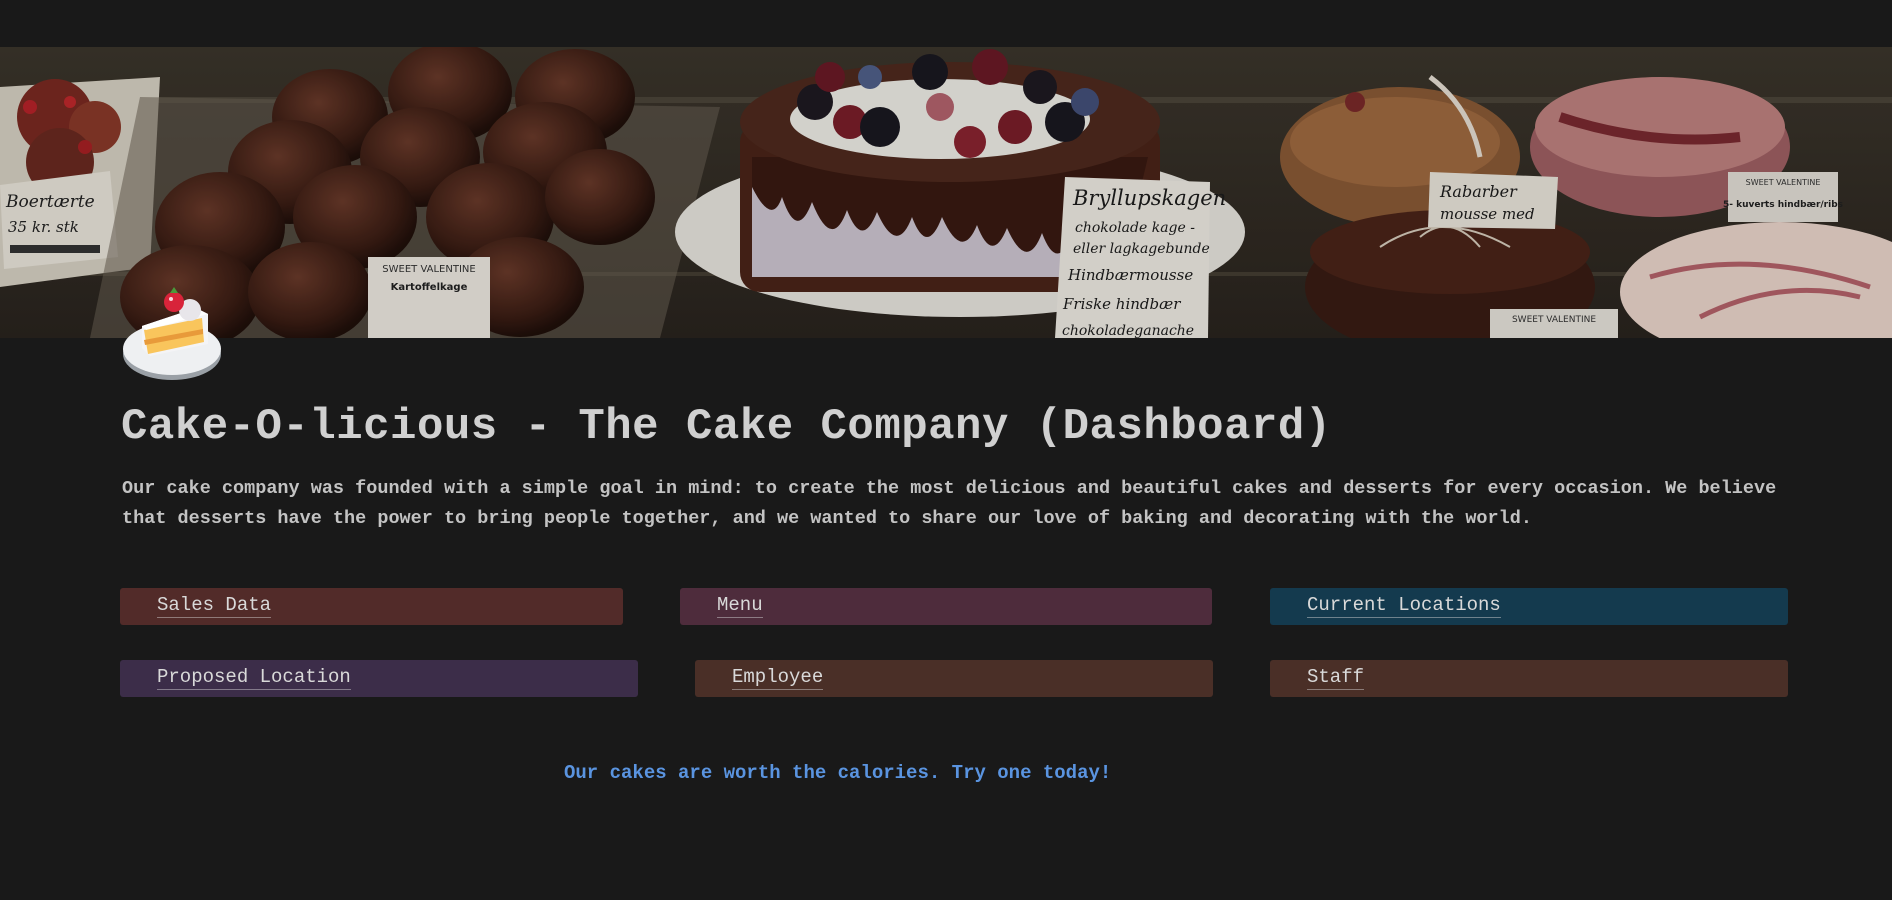 The width and height of the screenshot is (1892, 900). What do you see at coordinates (379, 678) in the screenshot?
I see `proposed-location-link: Proposed Location` at bounding box center [379, 678].